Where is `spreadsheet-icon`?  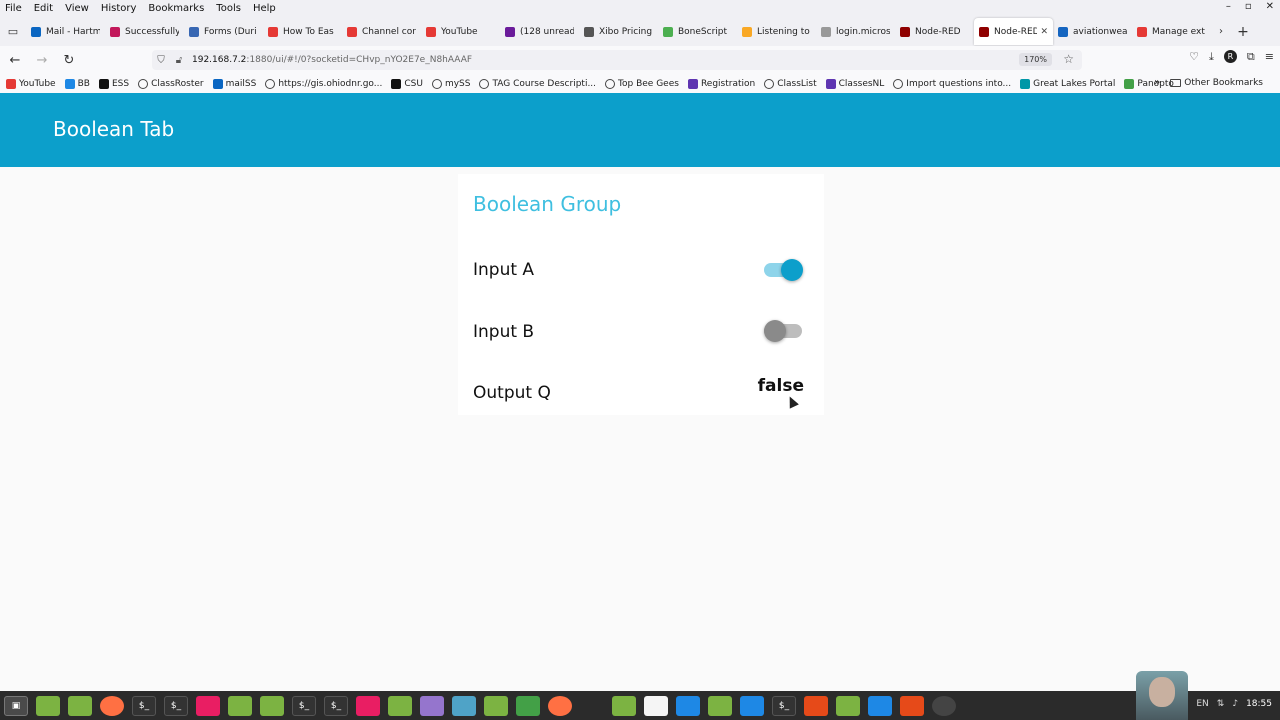 spreadsheet-icon is located at coordinates (528, 705).